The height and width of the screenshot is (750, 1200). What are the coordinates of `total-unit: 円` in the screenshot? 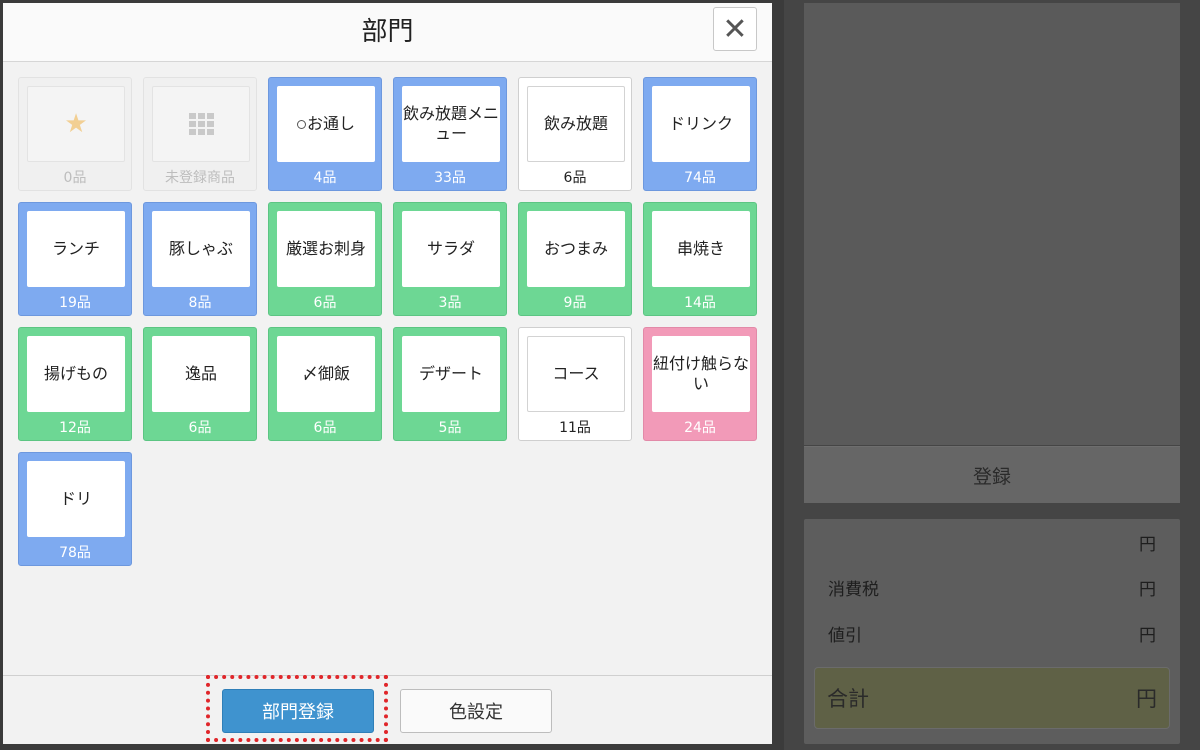 It's located at (1146, 699).